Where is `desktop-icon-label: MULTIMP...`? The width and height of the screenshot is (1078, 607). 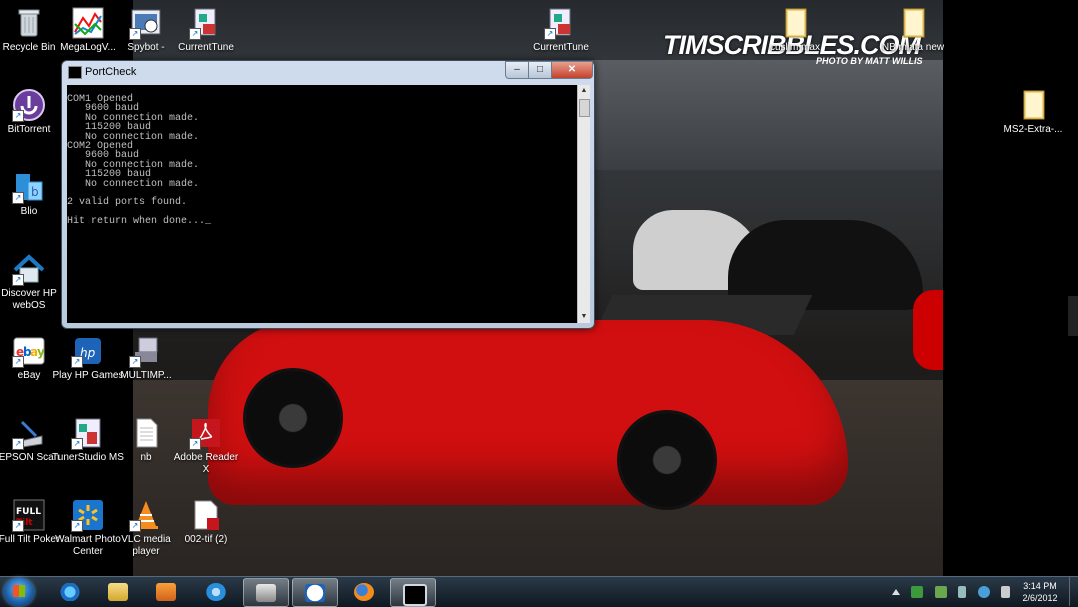 desktop-icon-label: MULTIMP... is located at coordinates (146, 375).